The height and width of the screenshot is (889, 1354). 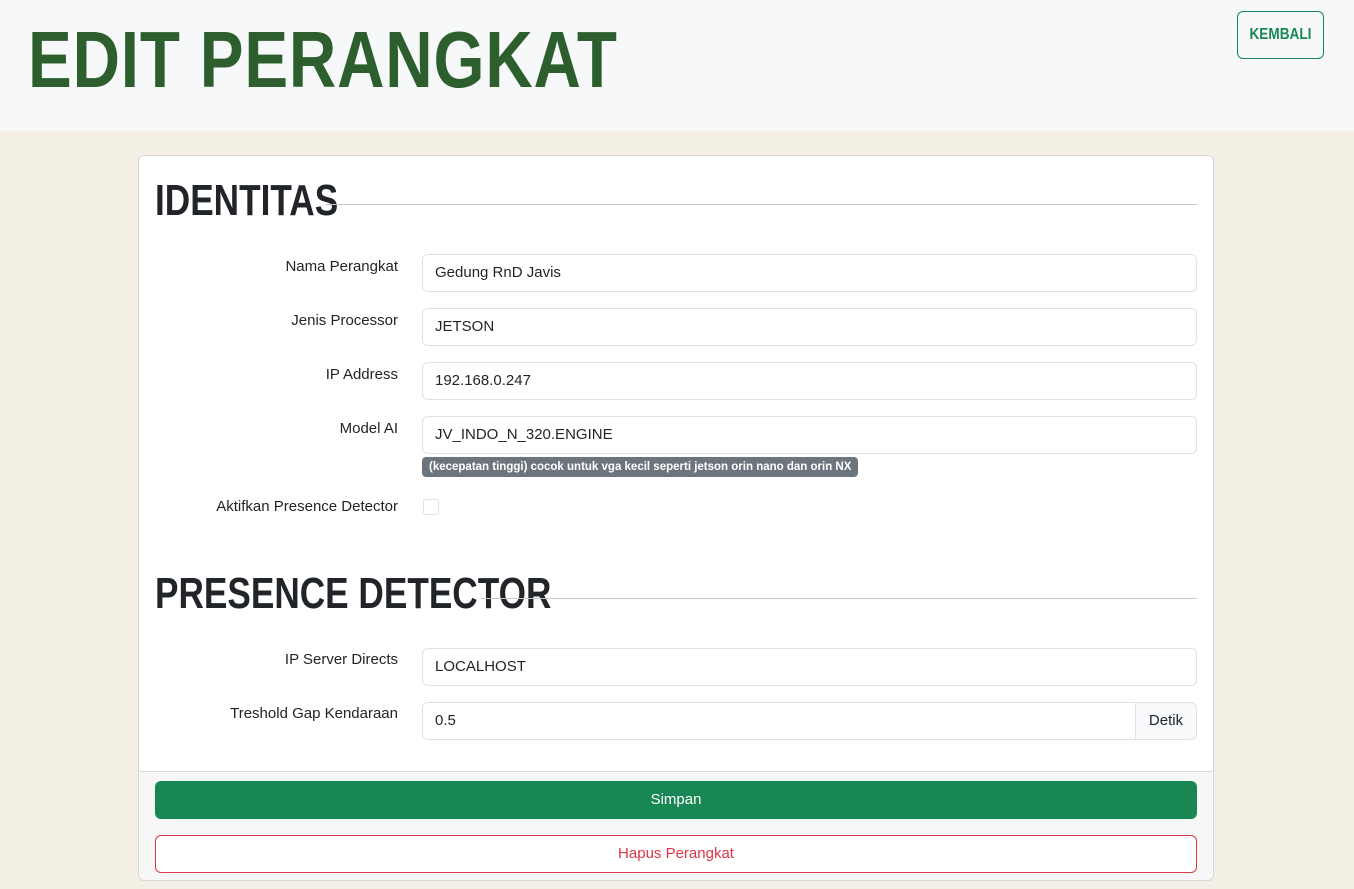 I want to click on page-title: EDIT PERANGKAT, so click(x=323, y=59).